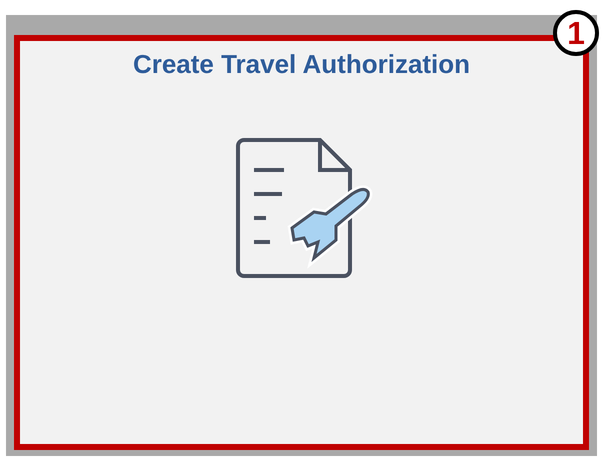  Describe the element at coordinates (301, 64) in the screenshot. I see `tile-title: Create Travel Authorization` at that location.